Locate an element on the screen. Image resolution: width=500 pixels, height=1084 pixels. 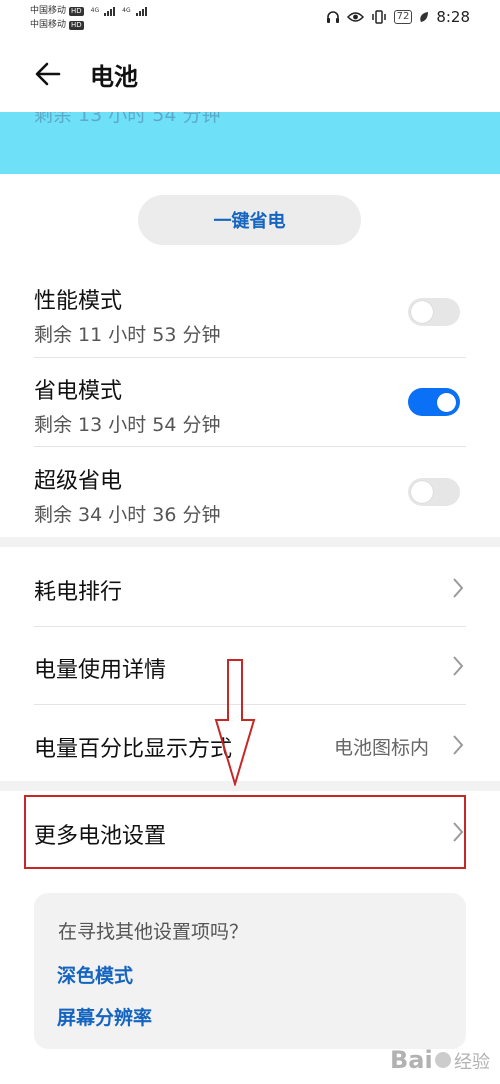
back-arrow-icon is located at coordinates (48, 74).